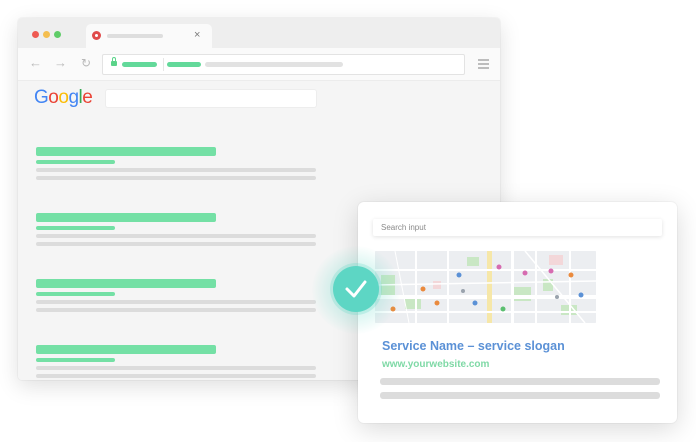  Describe the element at coordinates (96, 35) in the screenshot. I see `favicon-icon` at that location.